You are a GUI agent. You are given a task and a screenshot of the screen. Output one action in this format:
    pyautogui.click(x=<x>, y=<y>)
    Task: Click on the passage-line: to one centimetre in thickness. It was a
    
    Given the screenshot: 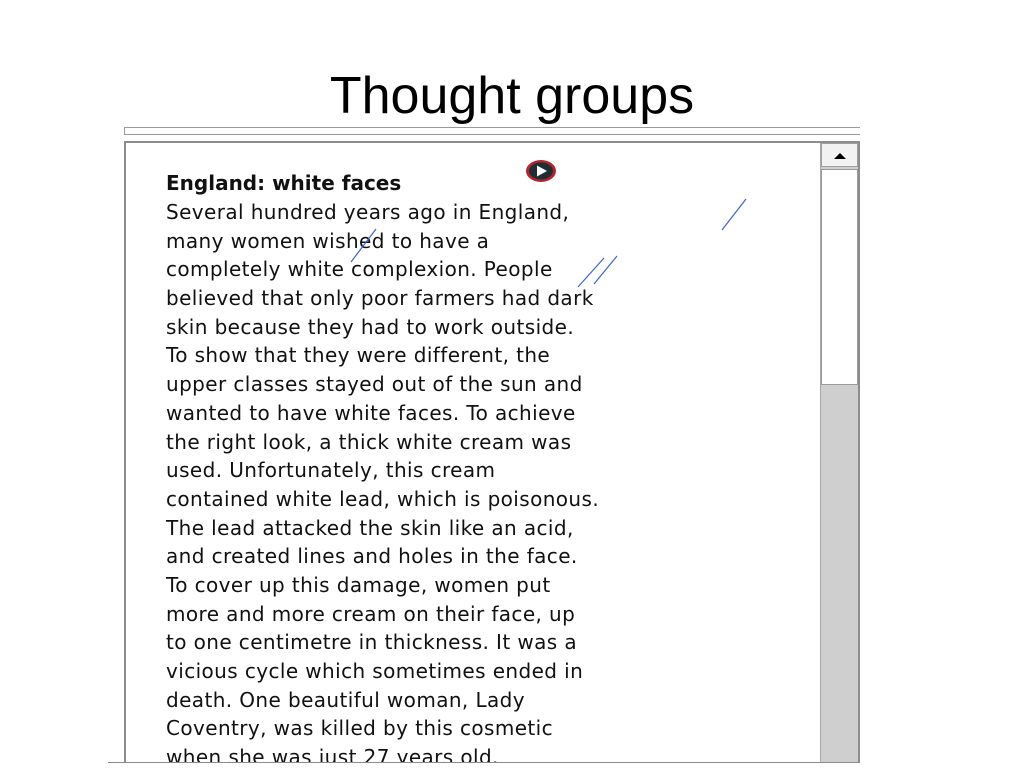 What is the action you would take?
    pyautogui.click(x=371, y=642)
    